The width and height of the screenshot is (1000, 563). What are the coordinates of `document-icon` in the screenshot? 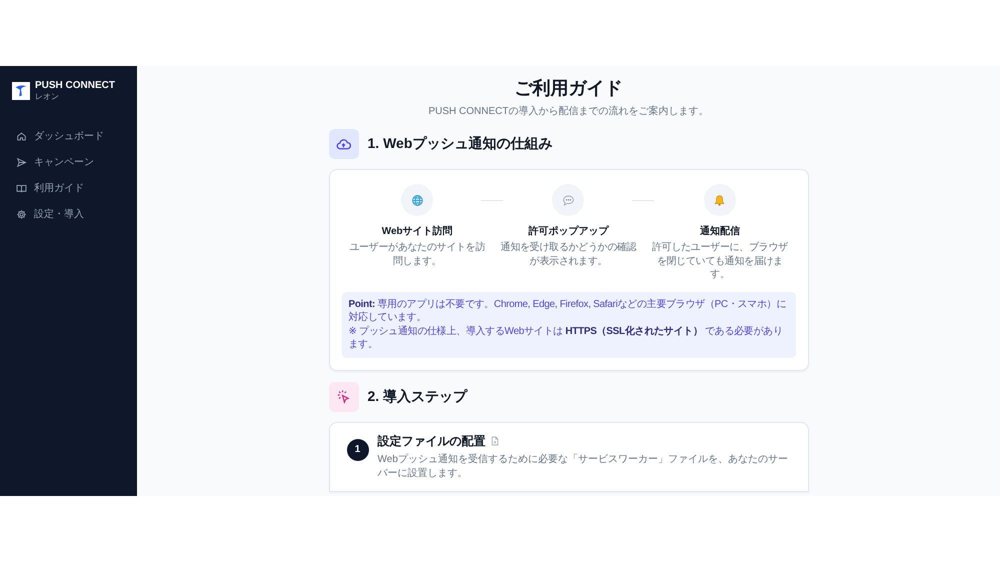 It's located at (494, 441).